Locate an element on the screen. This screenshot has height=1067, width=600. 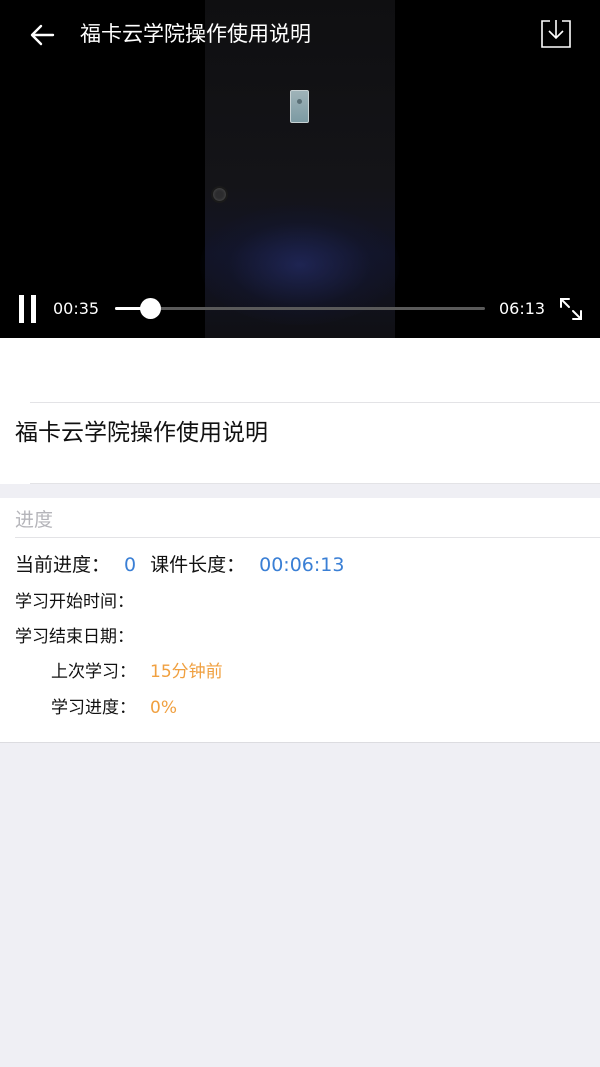
arrow-left-icon is located at coordinates (42, 35).